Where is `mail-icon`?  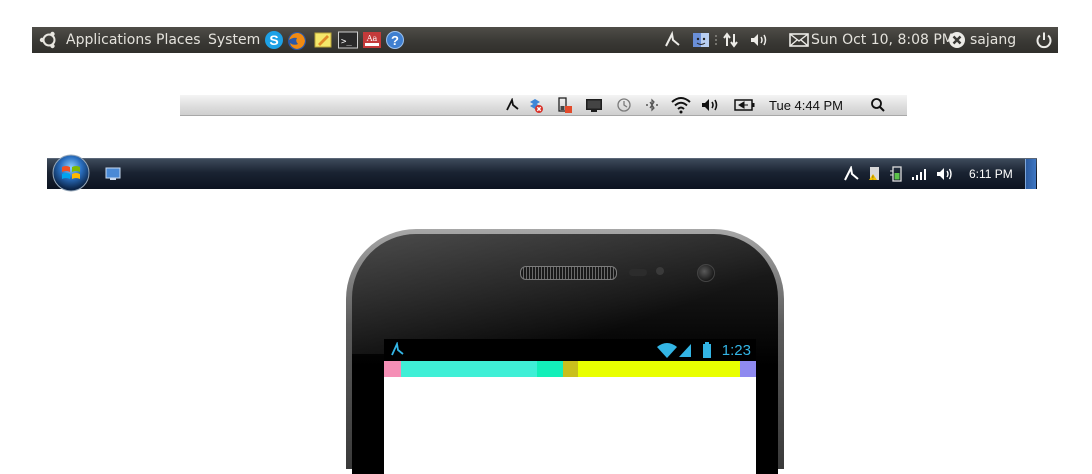 mail-icon is located at coordinates (799, 40).